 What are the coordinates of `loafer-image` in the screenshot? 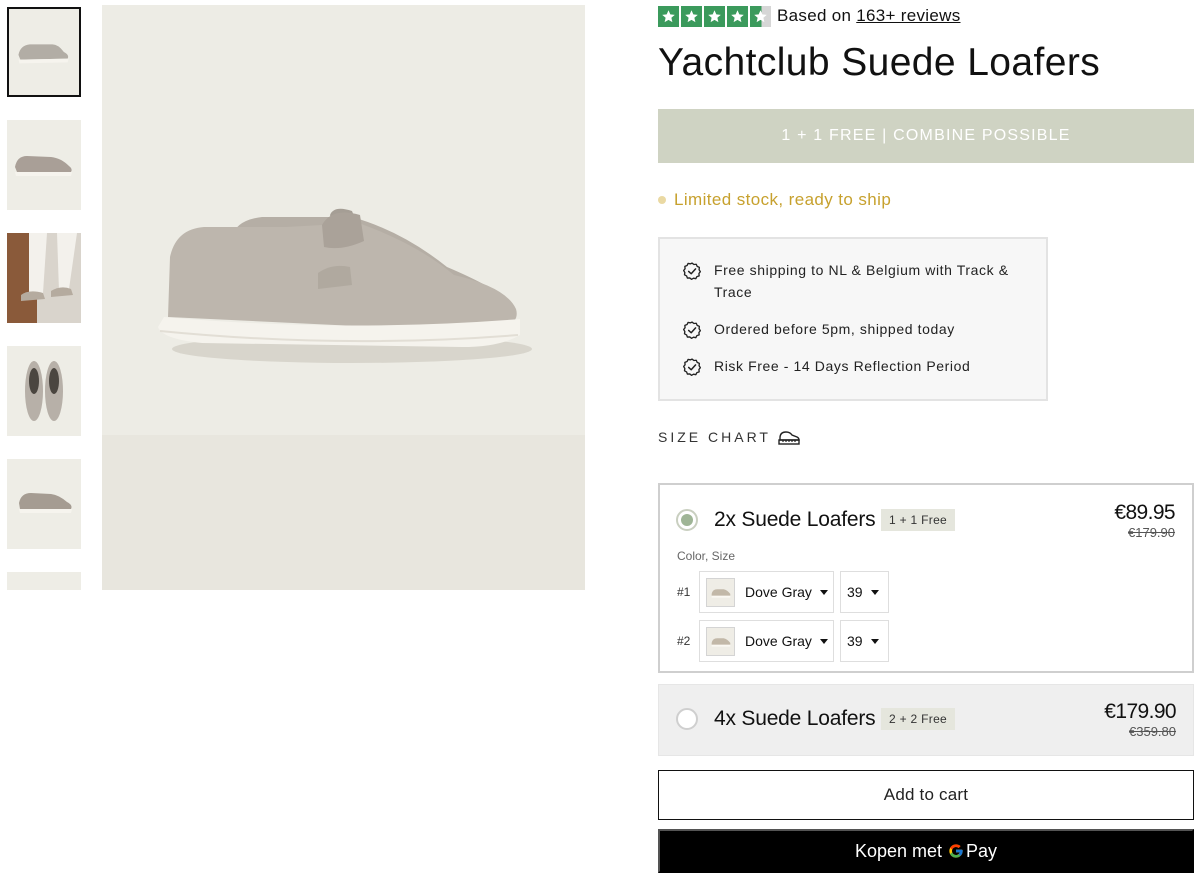 It's located at (44, 581).